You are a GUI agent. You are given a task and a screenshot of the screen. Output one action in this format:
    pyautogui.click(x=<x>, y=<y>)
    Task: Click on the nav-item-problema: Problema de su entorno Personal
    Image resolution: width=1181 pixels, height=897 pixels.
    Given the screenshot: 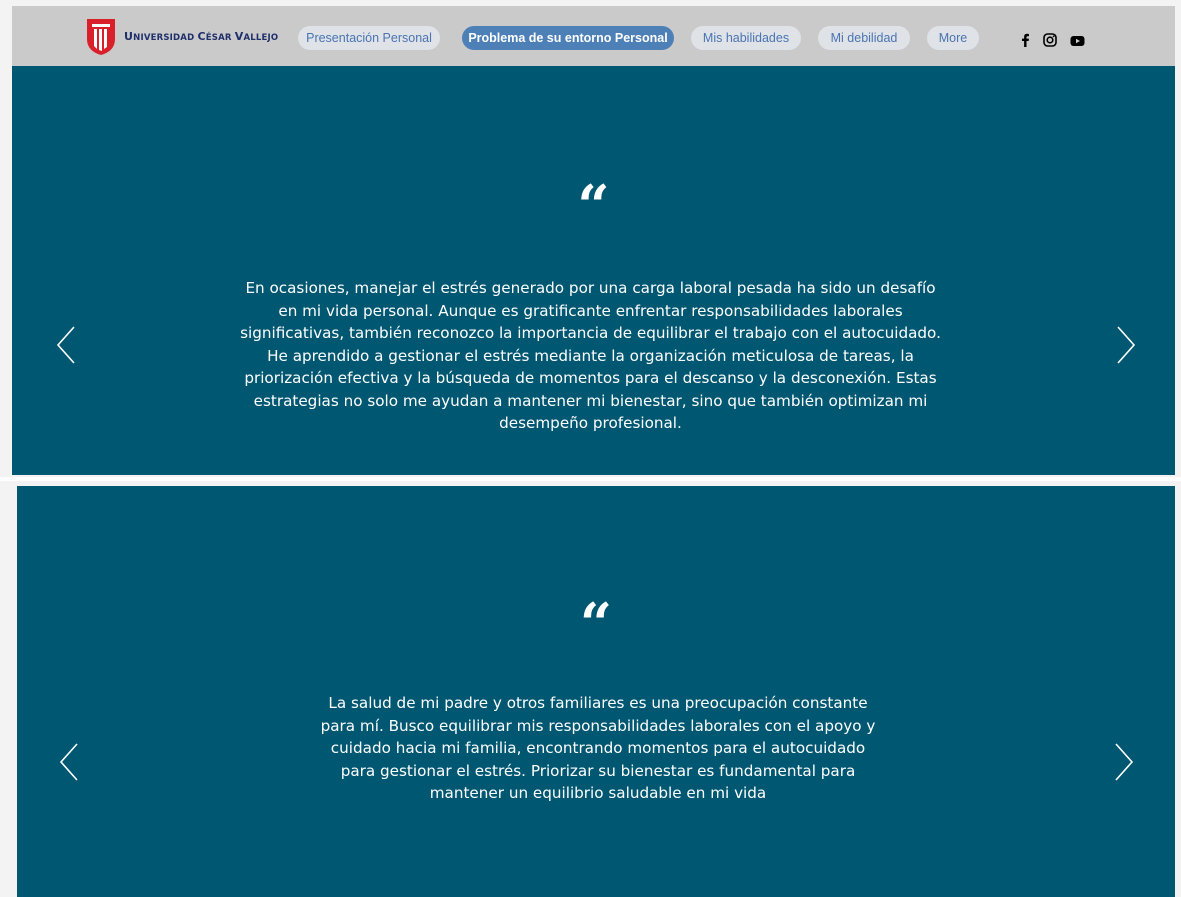 What is the action you would take?
    pyautogui.click(x=568, y=38)
    